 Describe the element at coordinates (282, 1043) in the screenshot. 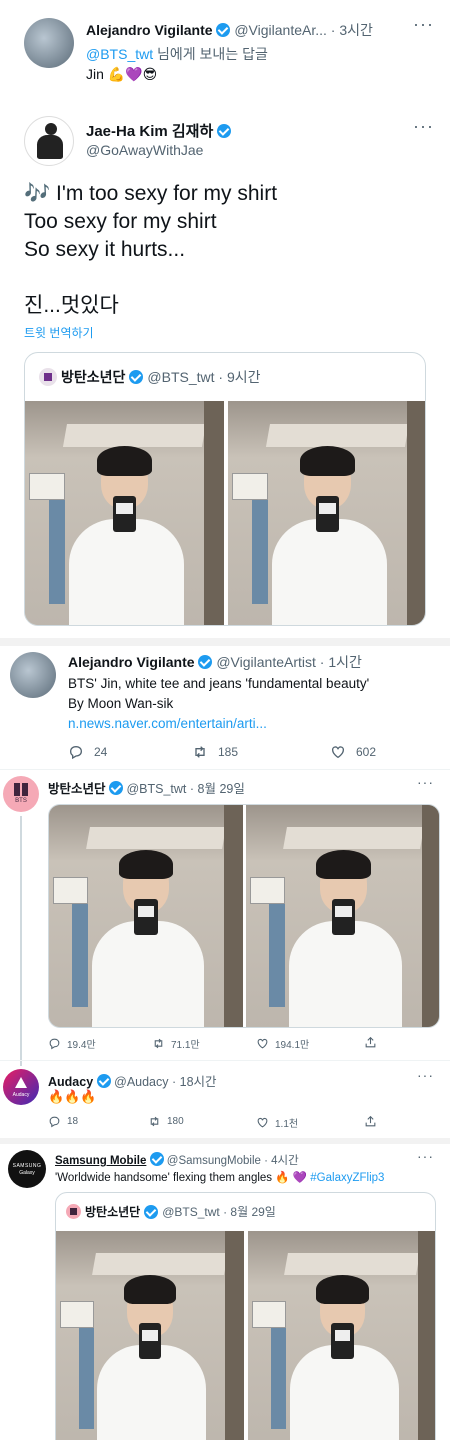

I see `like-button: 194.1만` at that location.